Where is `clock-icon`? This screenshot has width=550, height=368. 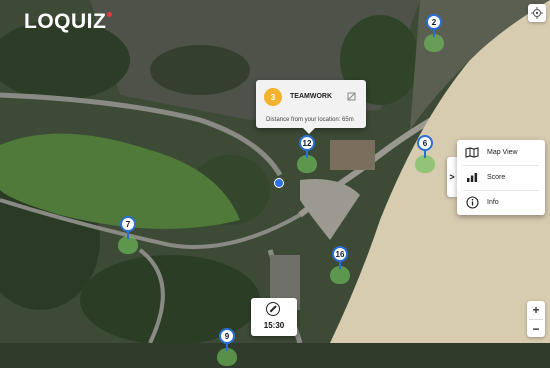
clock-icon is located at coordinates (273, 309).